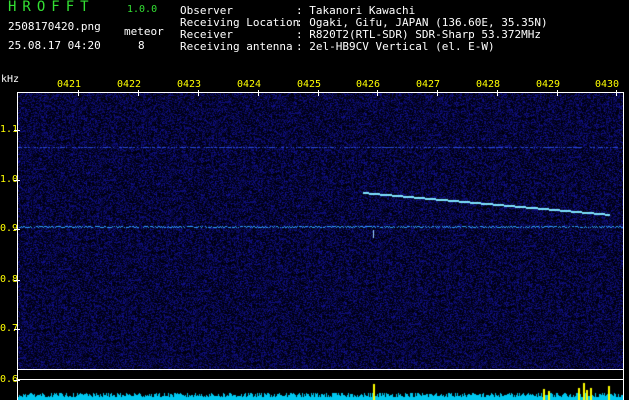  What do you see at coordinates (10, 79) in the screenshot?
I see `y-unit-label: kHz` at bounding box center [10, 79].